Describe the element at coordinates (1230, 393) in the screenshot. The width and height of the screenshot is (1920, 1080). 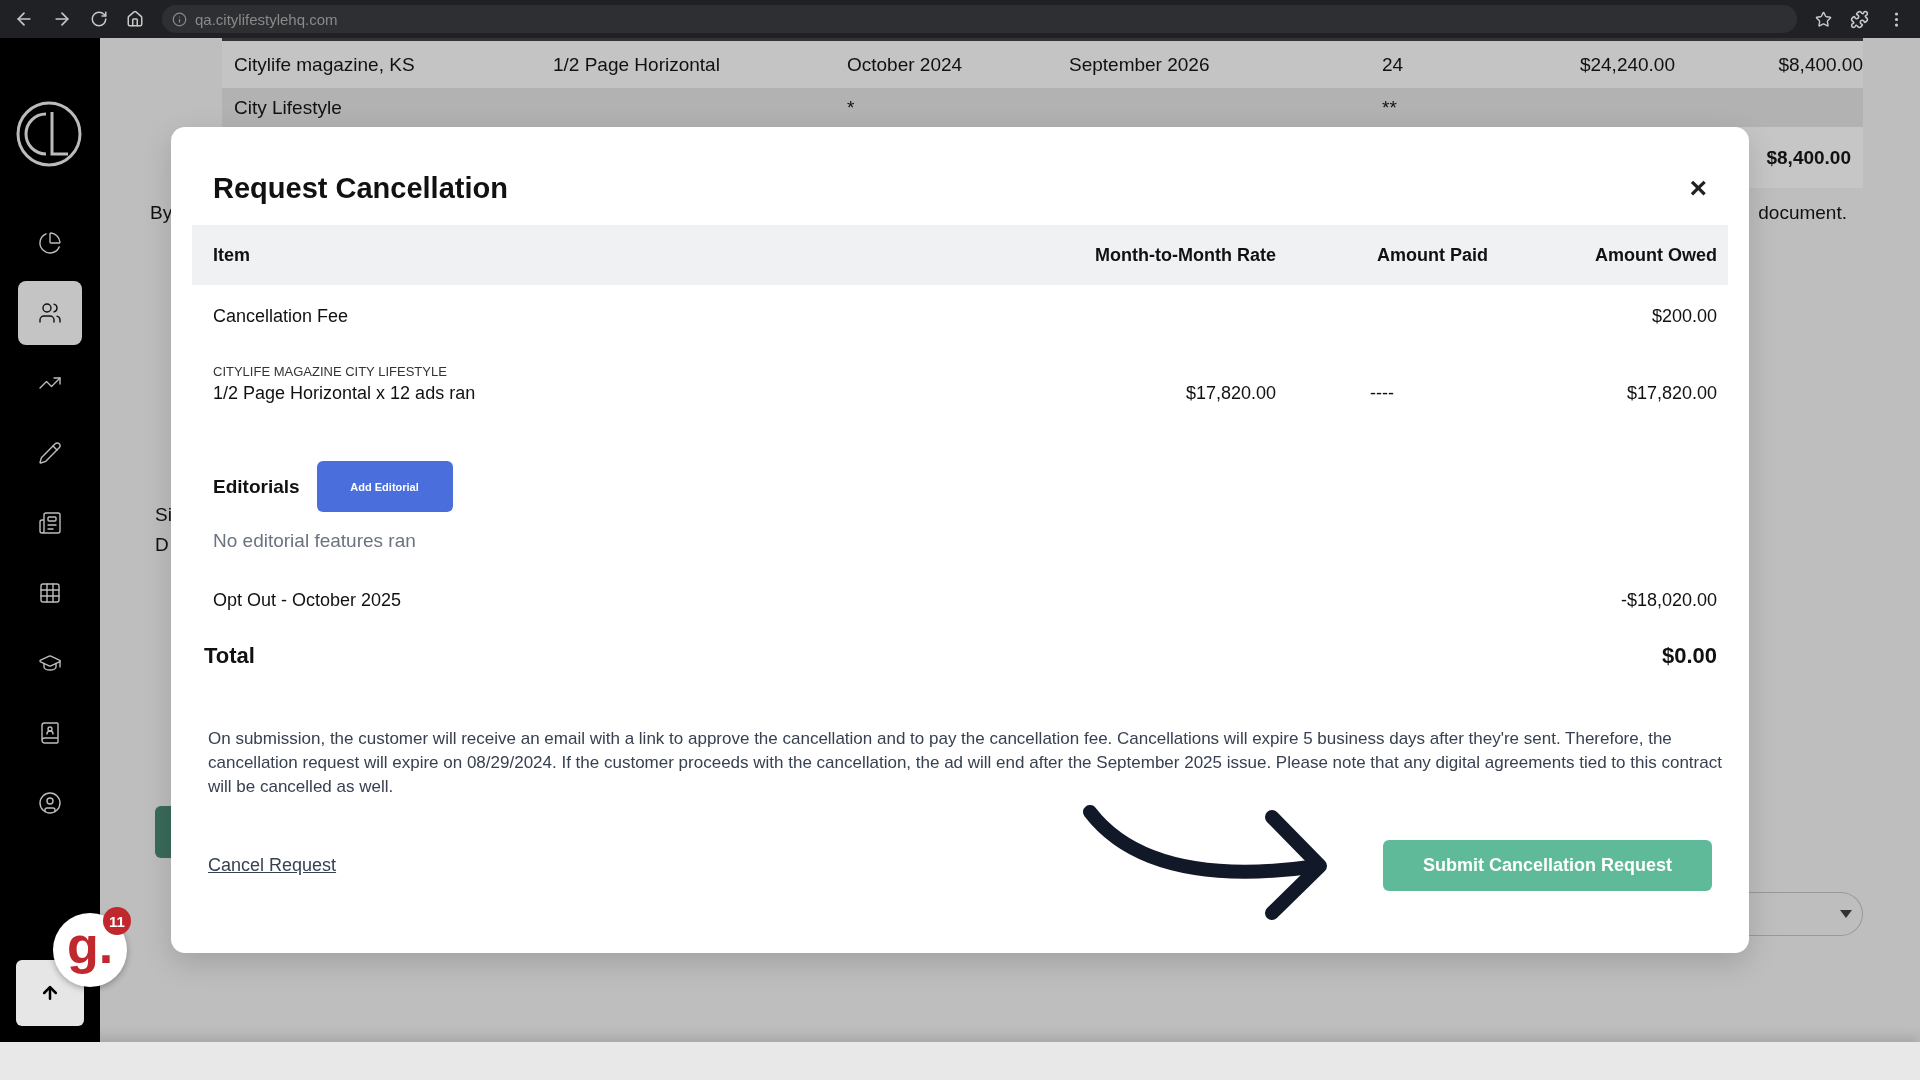
I see `rate-cell-text: $17,820.00` at that location.